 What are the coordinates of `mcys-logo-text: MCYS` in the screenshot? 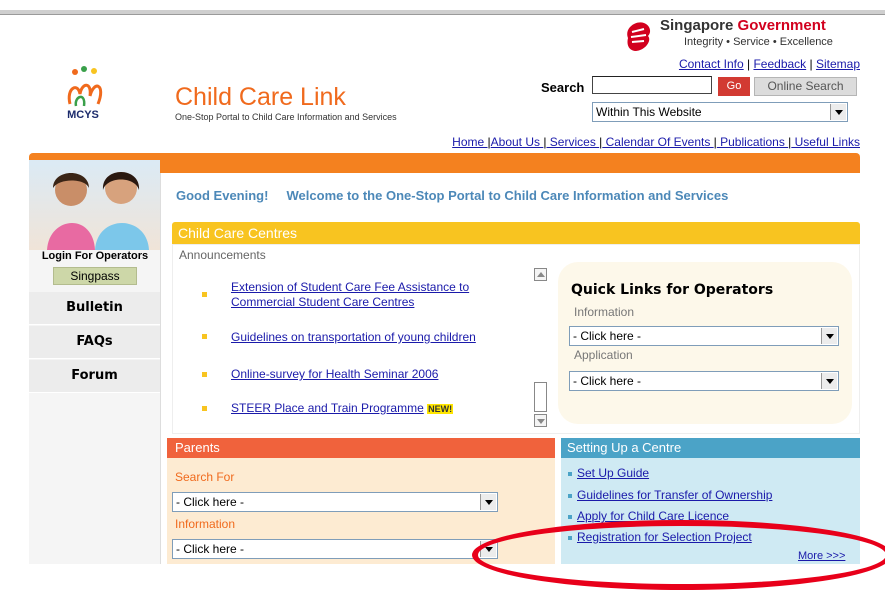 It's located at (83, 115).